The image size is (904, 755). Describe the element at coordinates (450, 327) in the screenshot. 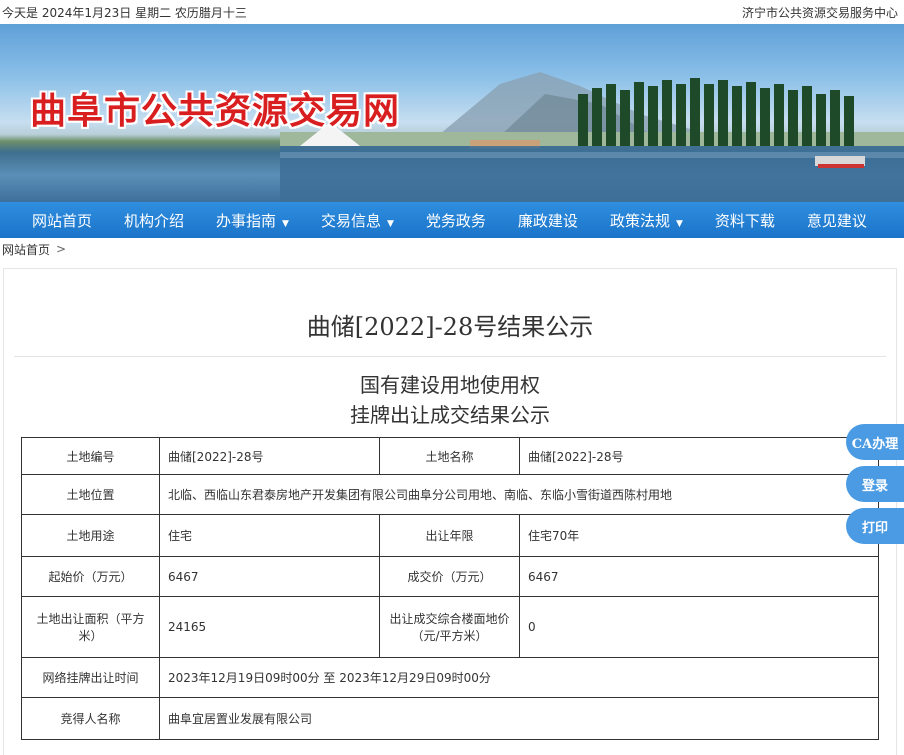

I see `page-title: 曲储[2022]-28号结果公示` at that location.